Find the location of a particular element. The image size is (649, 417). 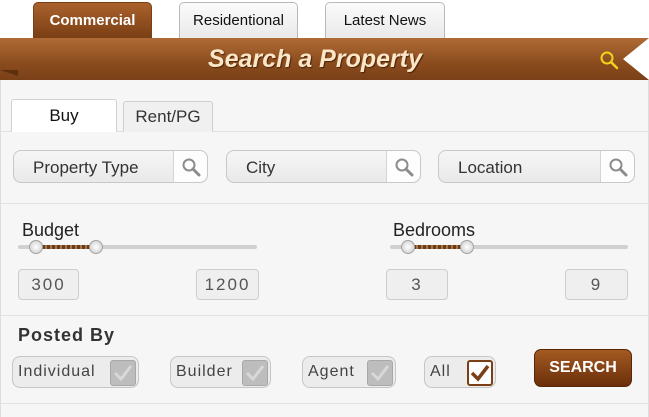

budget-max-handle is located at coordinates (96, 247).